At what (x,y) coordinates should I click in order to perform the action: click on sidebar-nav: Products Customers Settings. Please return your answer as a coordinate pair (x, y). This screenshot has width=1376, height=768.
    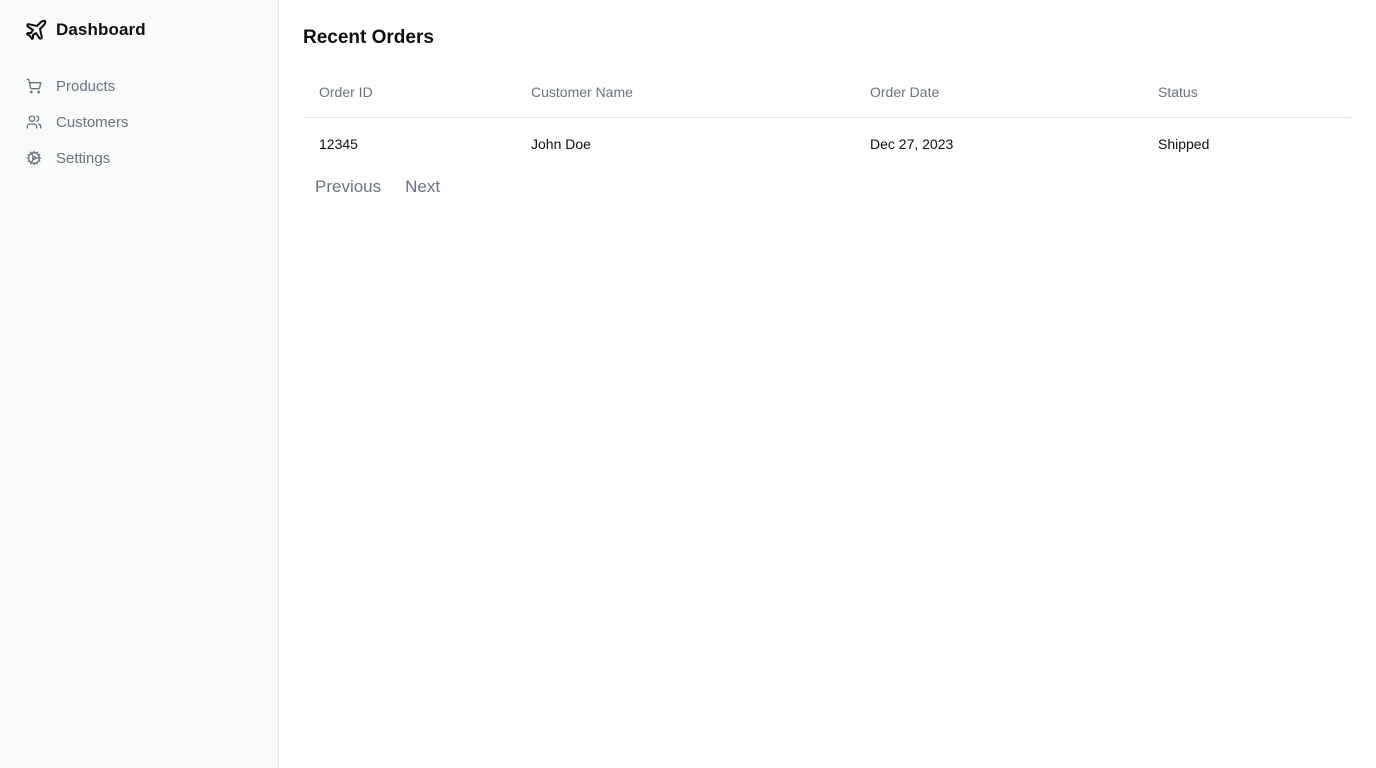
    Looking at the image, I should click on (139, 122).